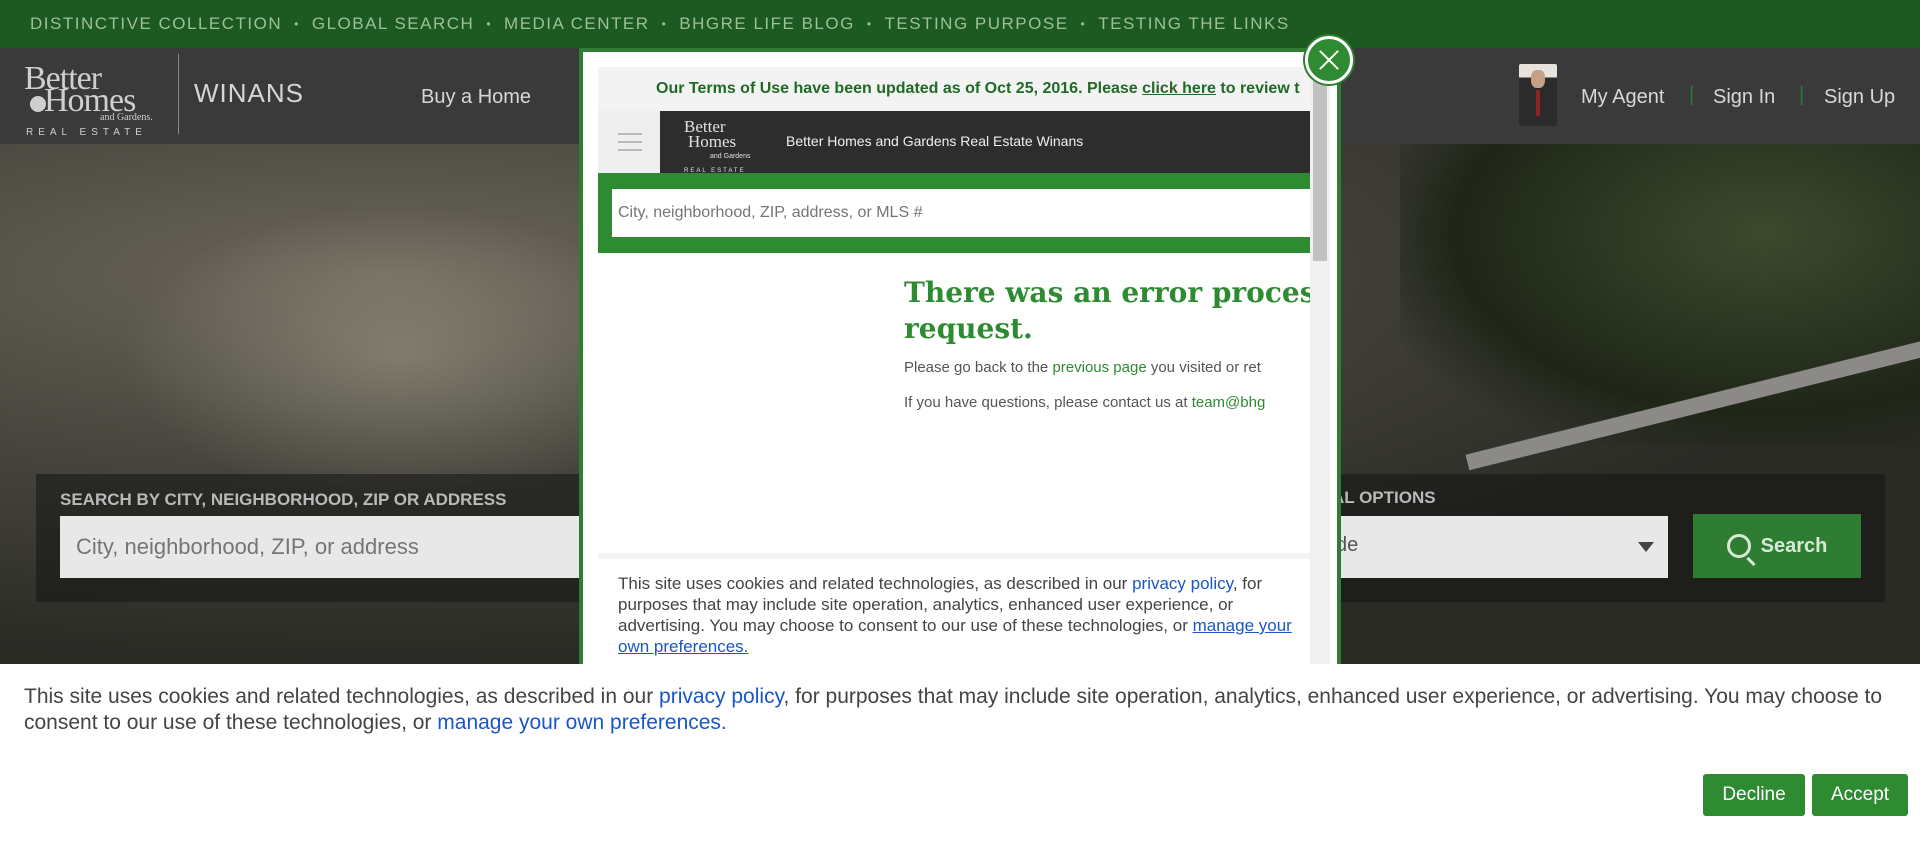  What do you see at coordinates (1500, 547) in the screenshot?
I see `options-select: de` at bounding box center [1500, 547].